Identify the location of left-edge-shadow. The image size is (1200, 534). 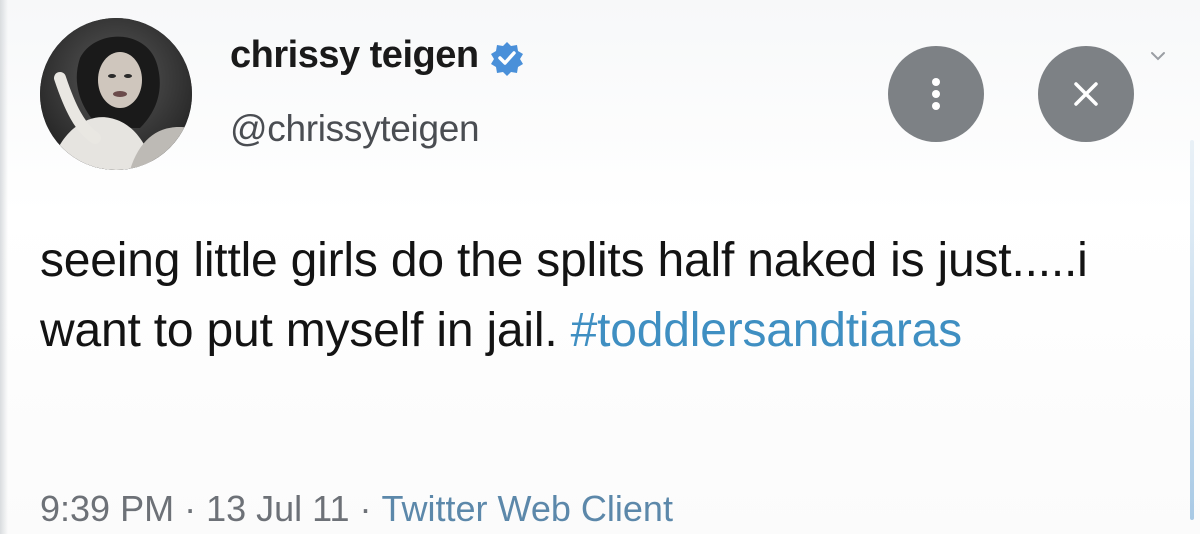
(4, 267).